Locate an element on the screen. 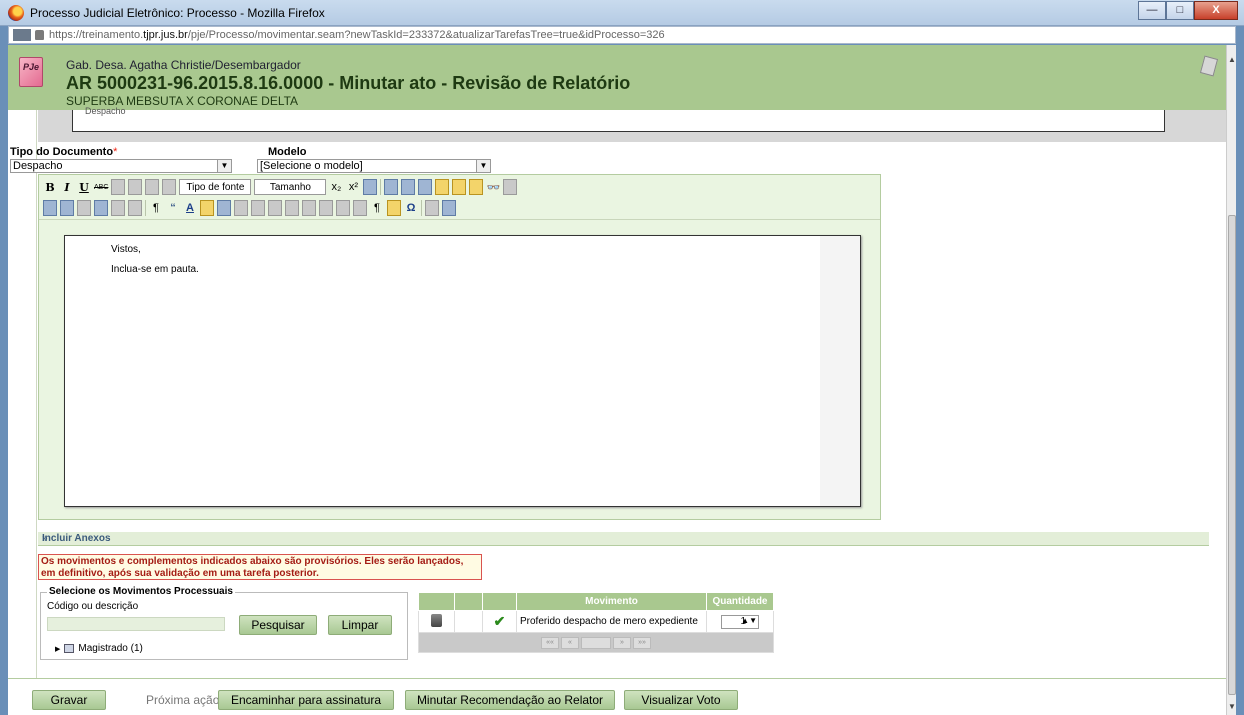 The height and width of the screenshot is (715, 1244). pager-row: «« « » »» is located at coordinates (596, 642).